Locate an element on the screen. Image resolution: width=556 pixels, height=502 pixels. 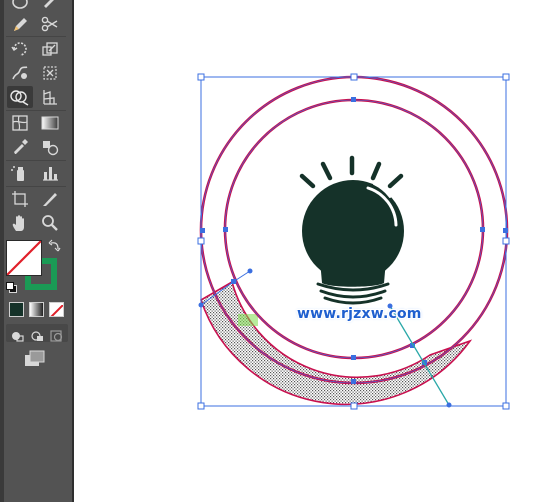
tools-panel is located at coordinates (37, 251).